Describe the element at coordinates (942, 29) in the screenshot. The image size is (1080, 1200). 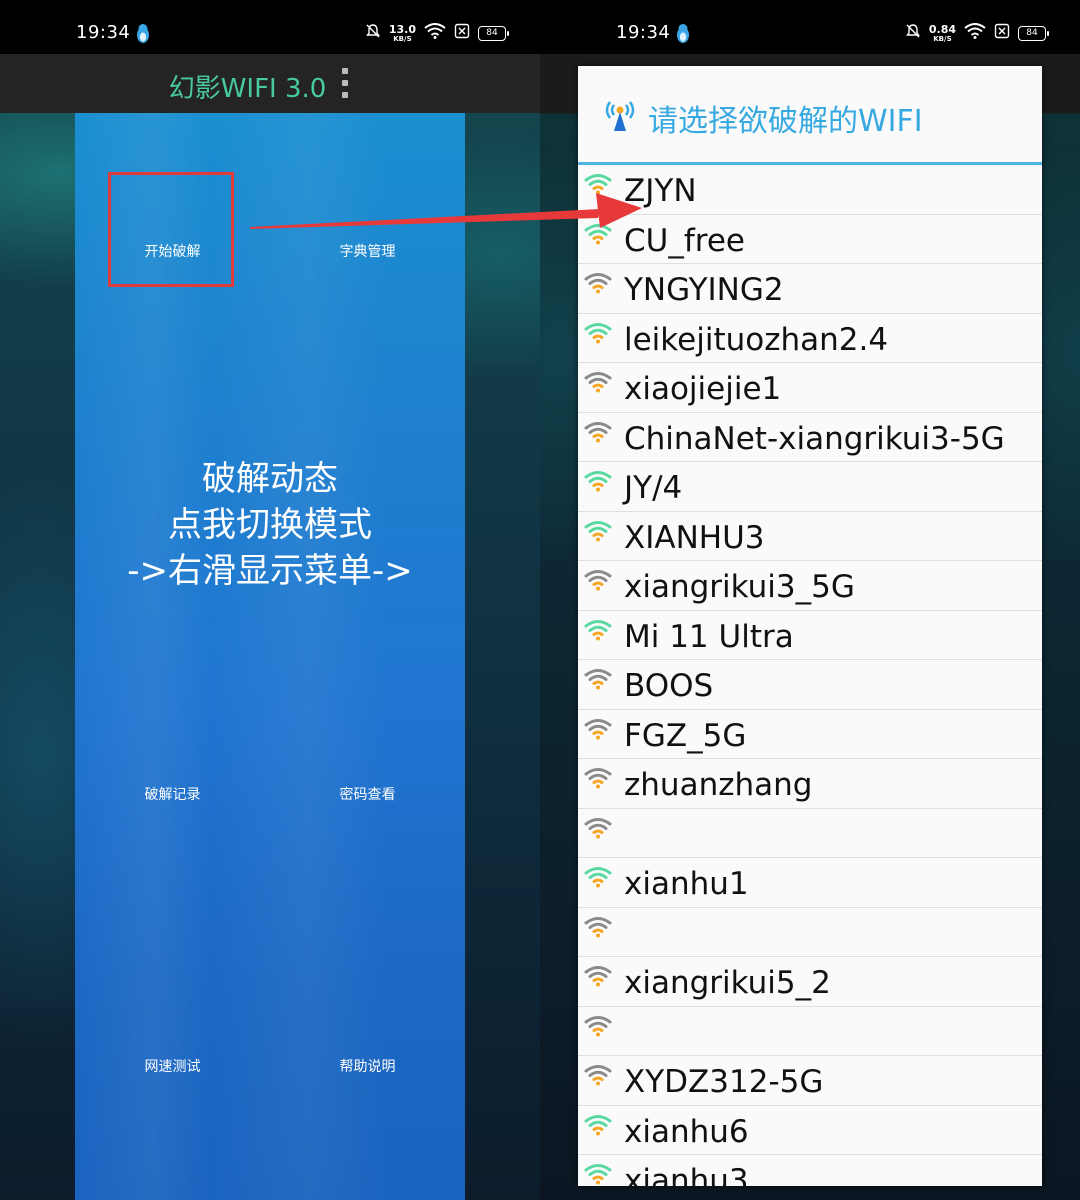
I see `network-speed-value: 0.84` at that location.